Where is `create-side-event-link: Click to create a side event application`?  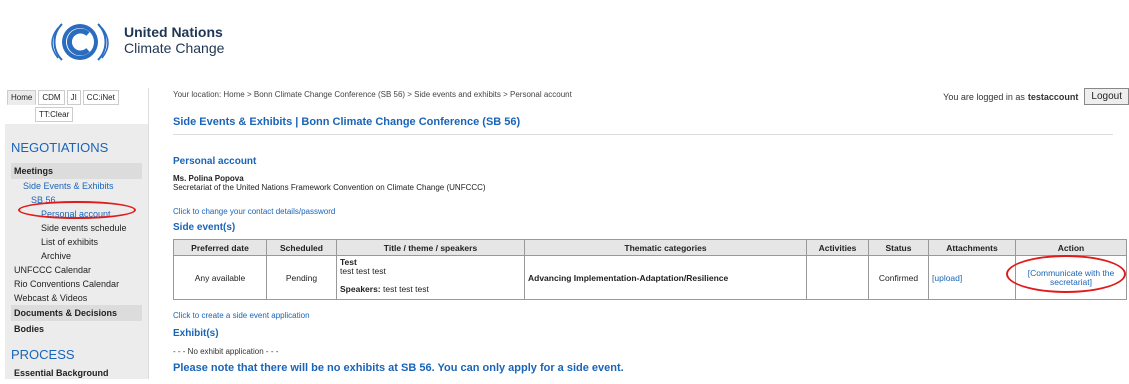 create-side-event-link: Click to create a side event application is located at coordinates (241, 315).